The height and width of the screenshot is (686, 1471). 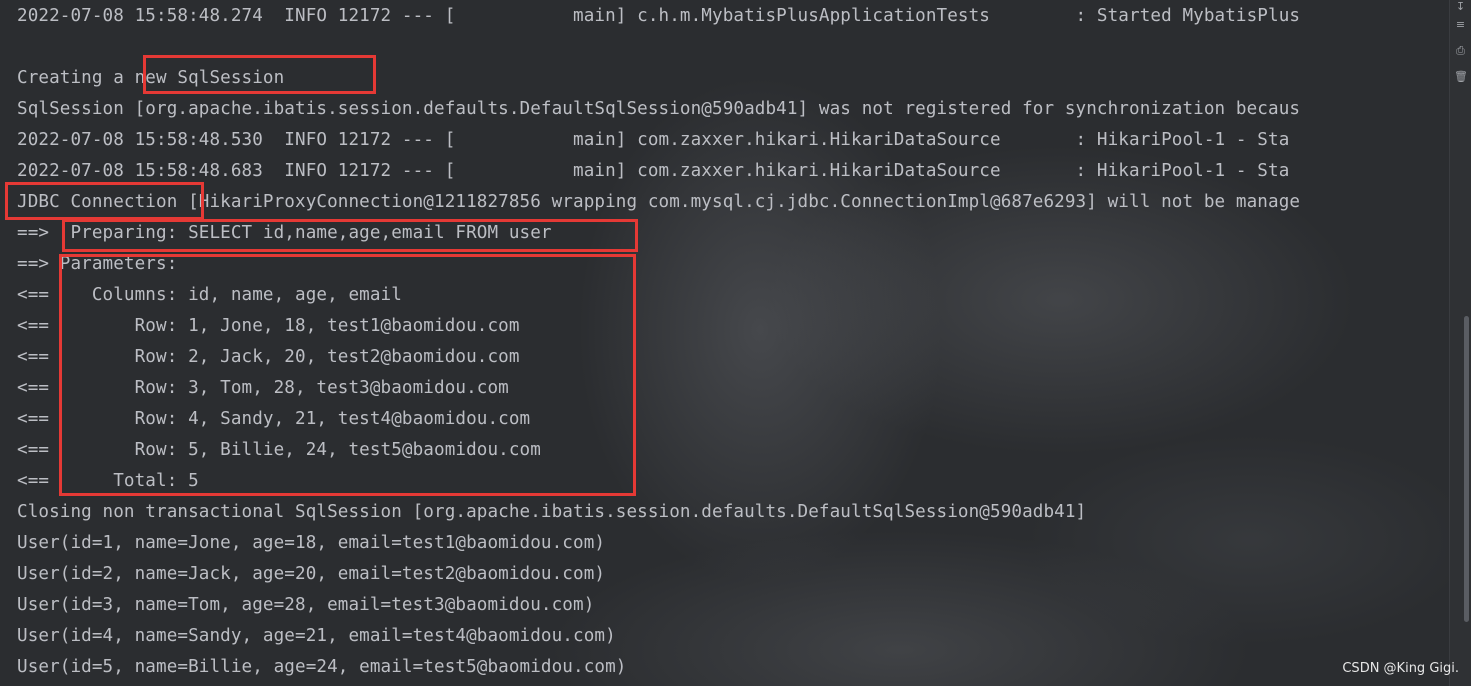 What do you see at coordinates (104, 201) in the screenshot?
I see `highlight-jdbc-connection` at bounding box center [104, 201].